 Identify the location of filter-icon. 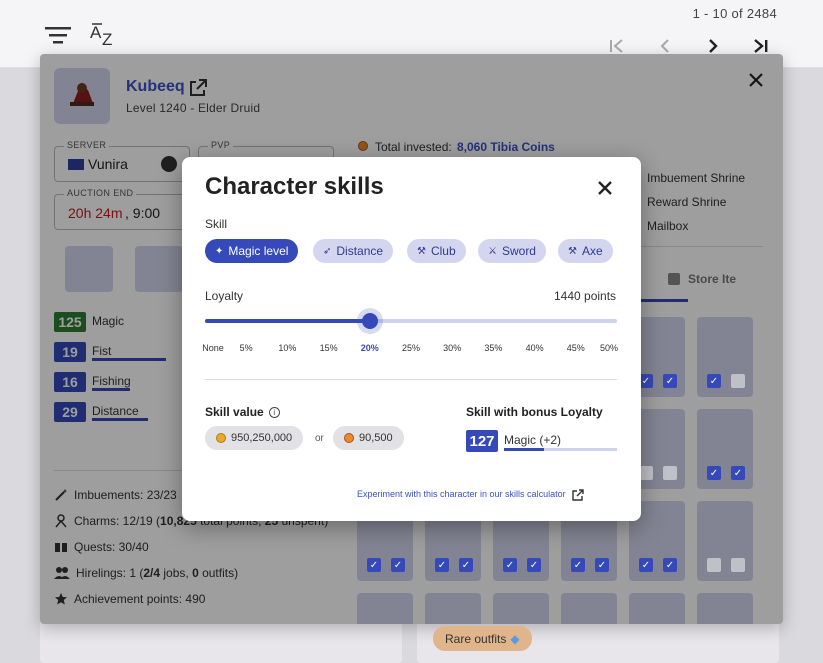
(58, 35).